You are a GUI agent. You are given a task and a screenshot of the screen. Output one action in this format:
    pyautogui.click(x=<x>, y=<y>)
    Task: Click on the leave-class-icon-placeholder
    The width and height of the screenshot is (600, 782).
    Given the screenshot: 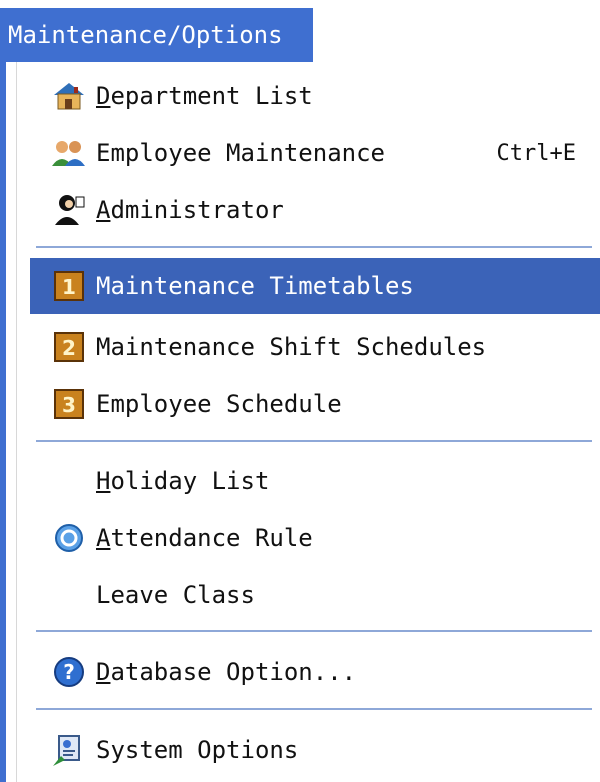 What is the action you would take?
    pyautogui.click(x=69, y=595)
    